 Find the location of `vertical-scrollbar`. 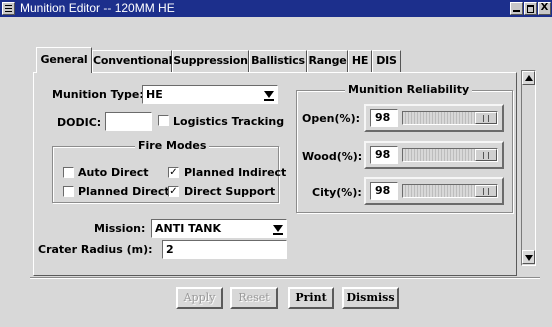

vertical-scrollbar is located at coordinates (528, 168).